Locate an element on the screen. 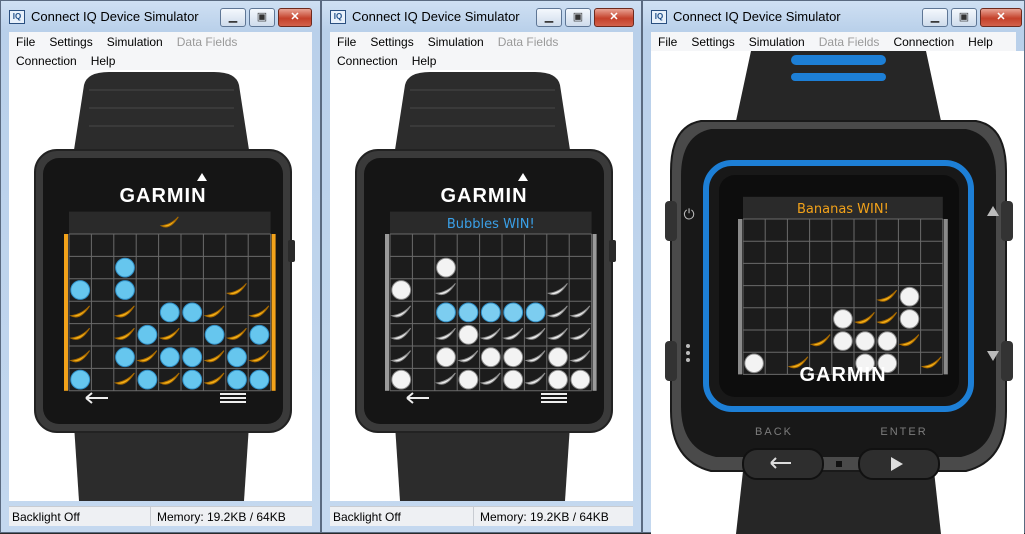 This screenshot has width=1025, height=534. power-button is located at coordinates (671, 221).